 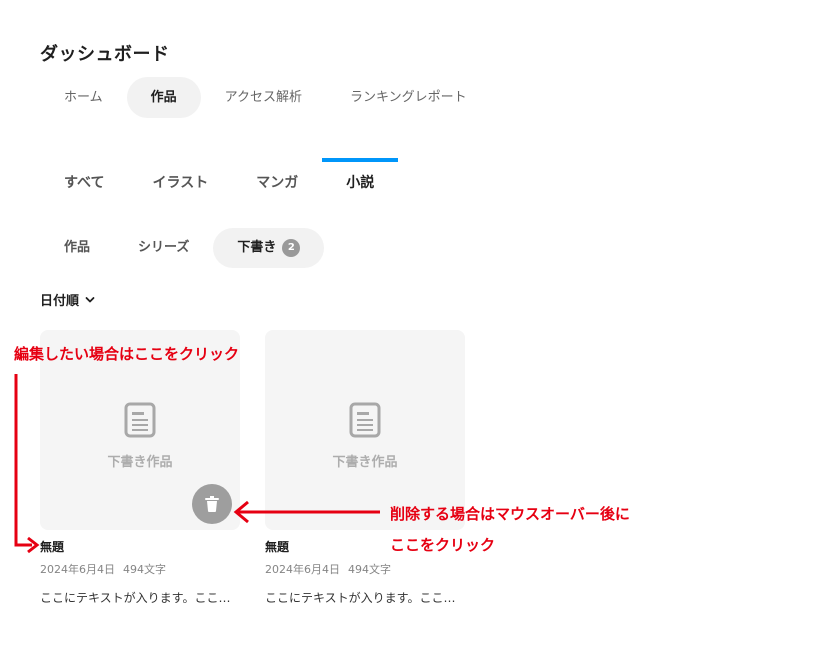 I want to click on card-title: 無題, so click(x=140, y=546).